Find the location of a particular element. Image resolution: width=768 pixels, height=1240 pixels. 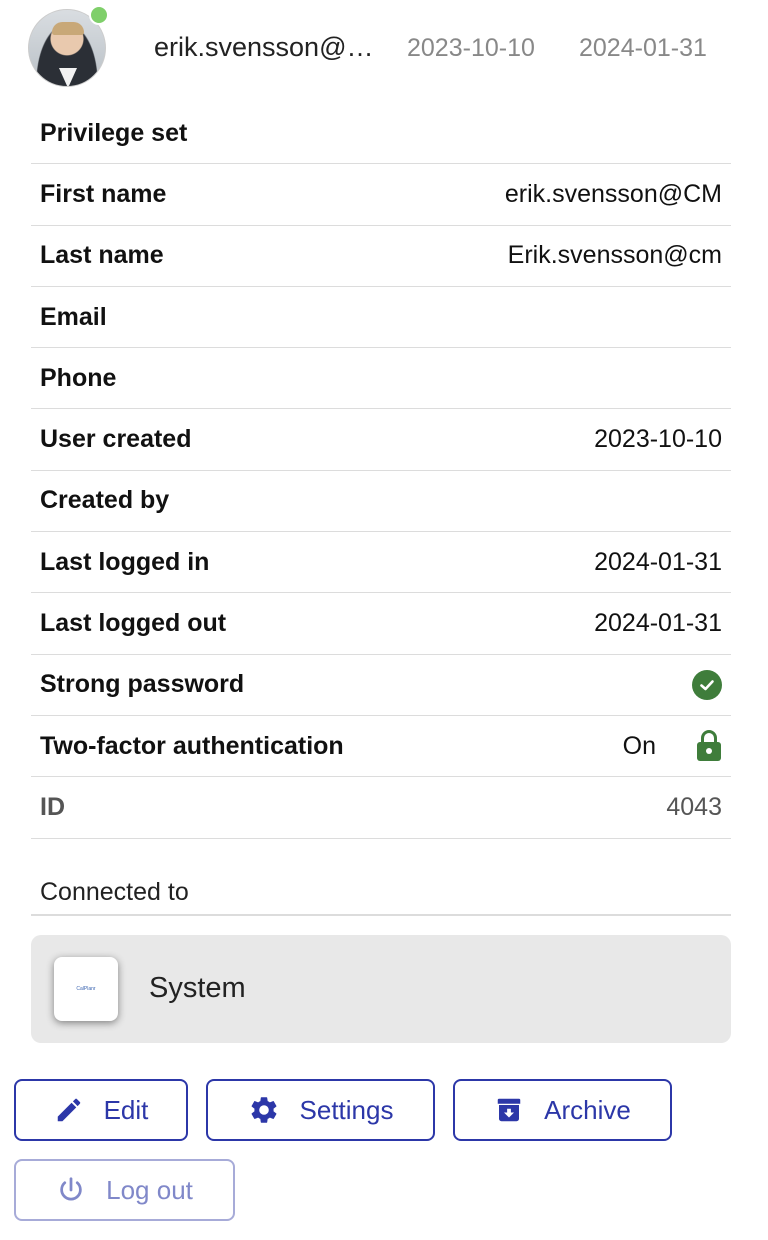

connected-to-heading: Connected to is located at coordinates (114, 892).